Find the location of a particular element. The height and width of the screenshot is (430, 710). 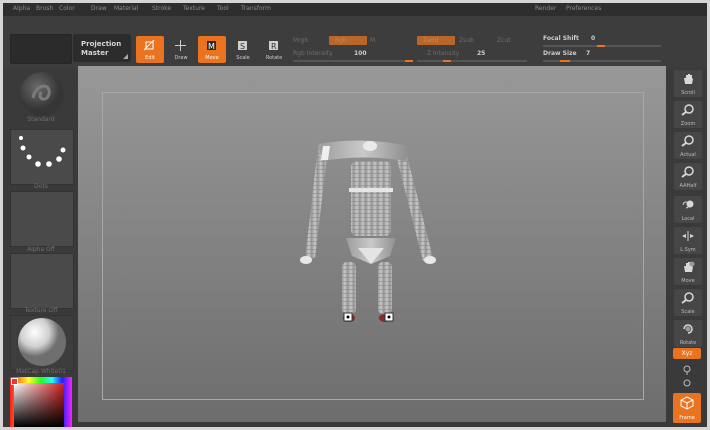

alpha-caption: Alpha Off is located at coordinates (41, 249).